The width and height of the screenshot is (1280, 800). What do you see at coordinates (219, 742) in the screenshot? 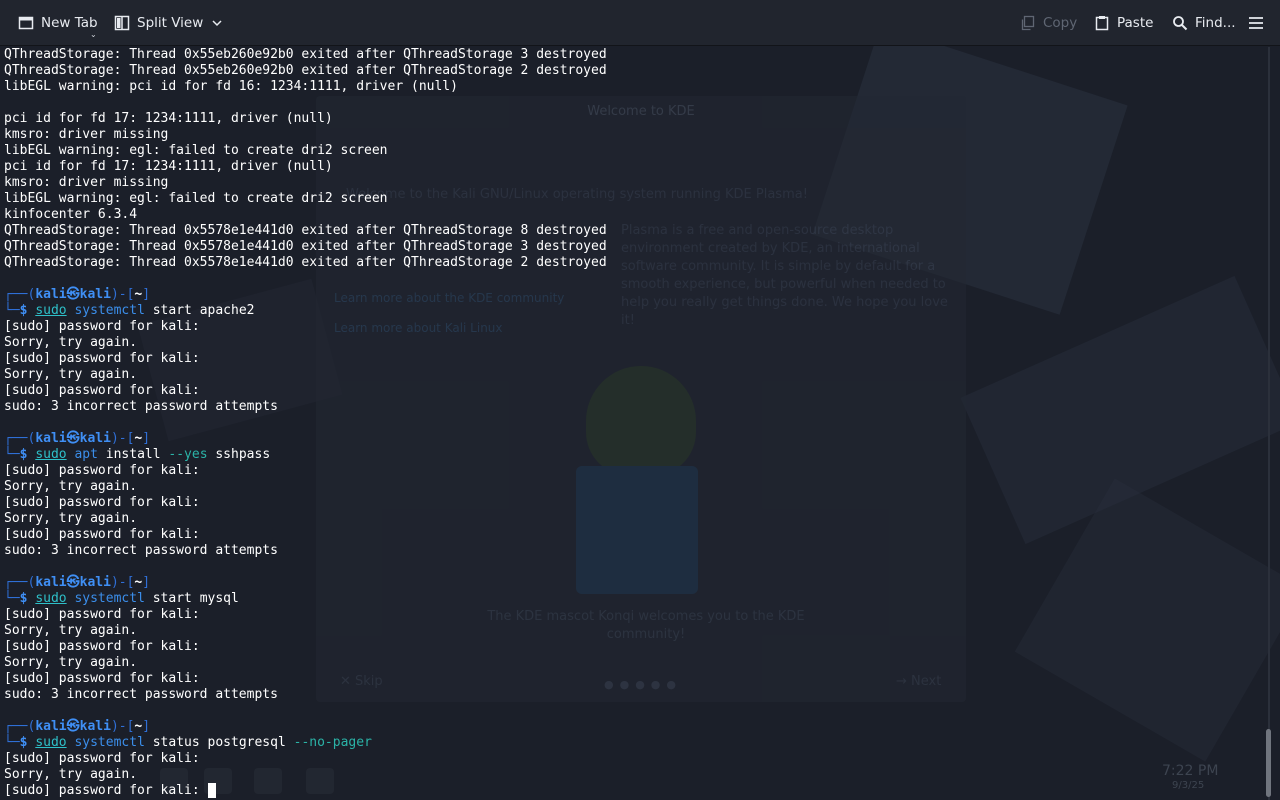
I see `command-arg: status postgresql` at bounding box center [219, 742].